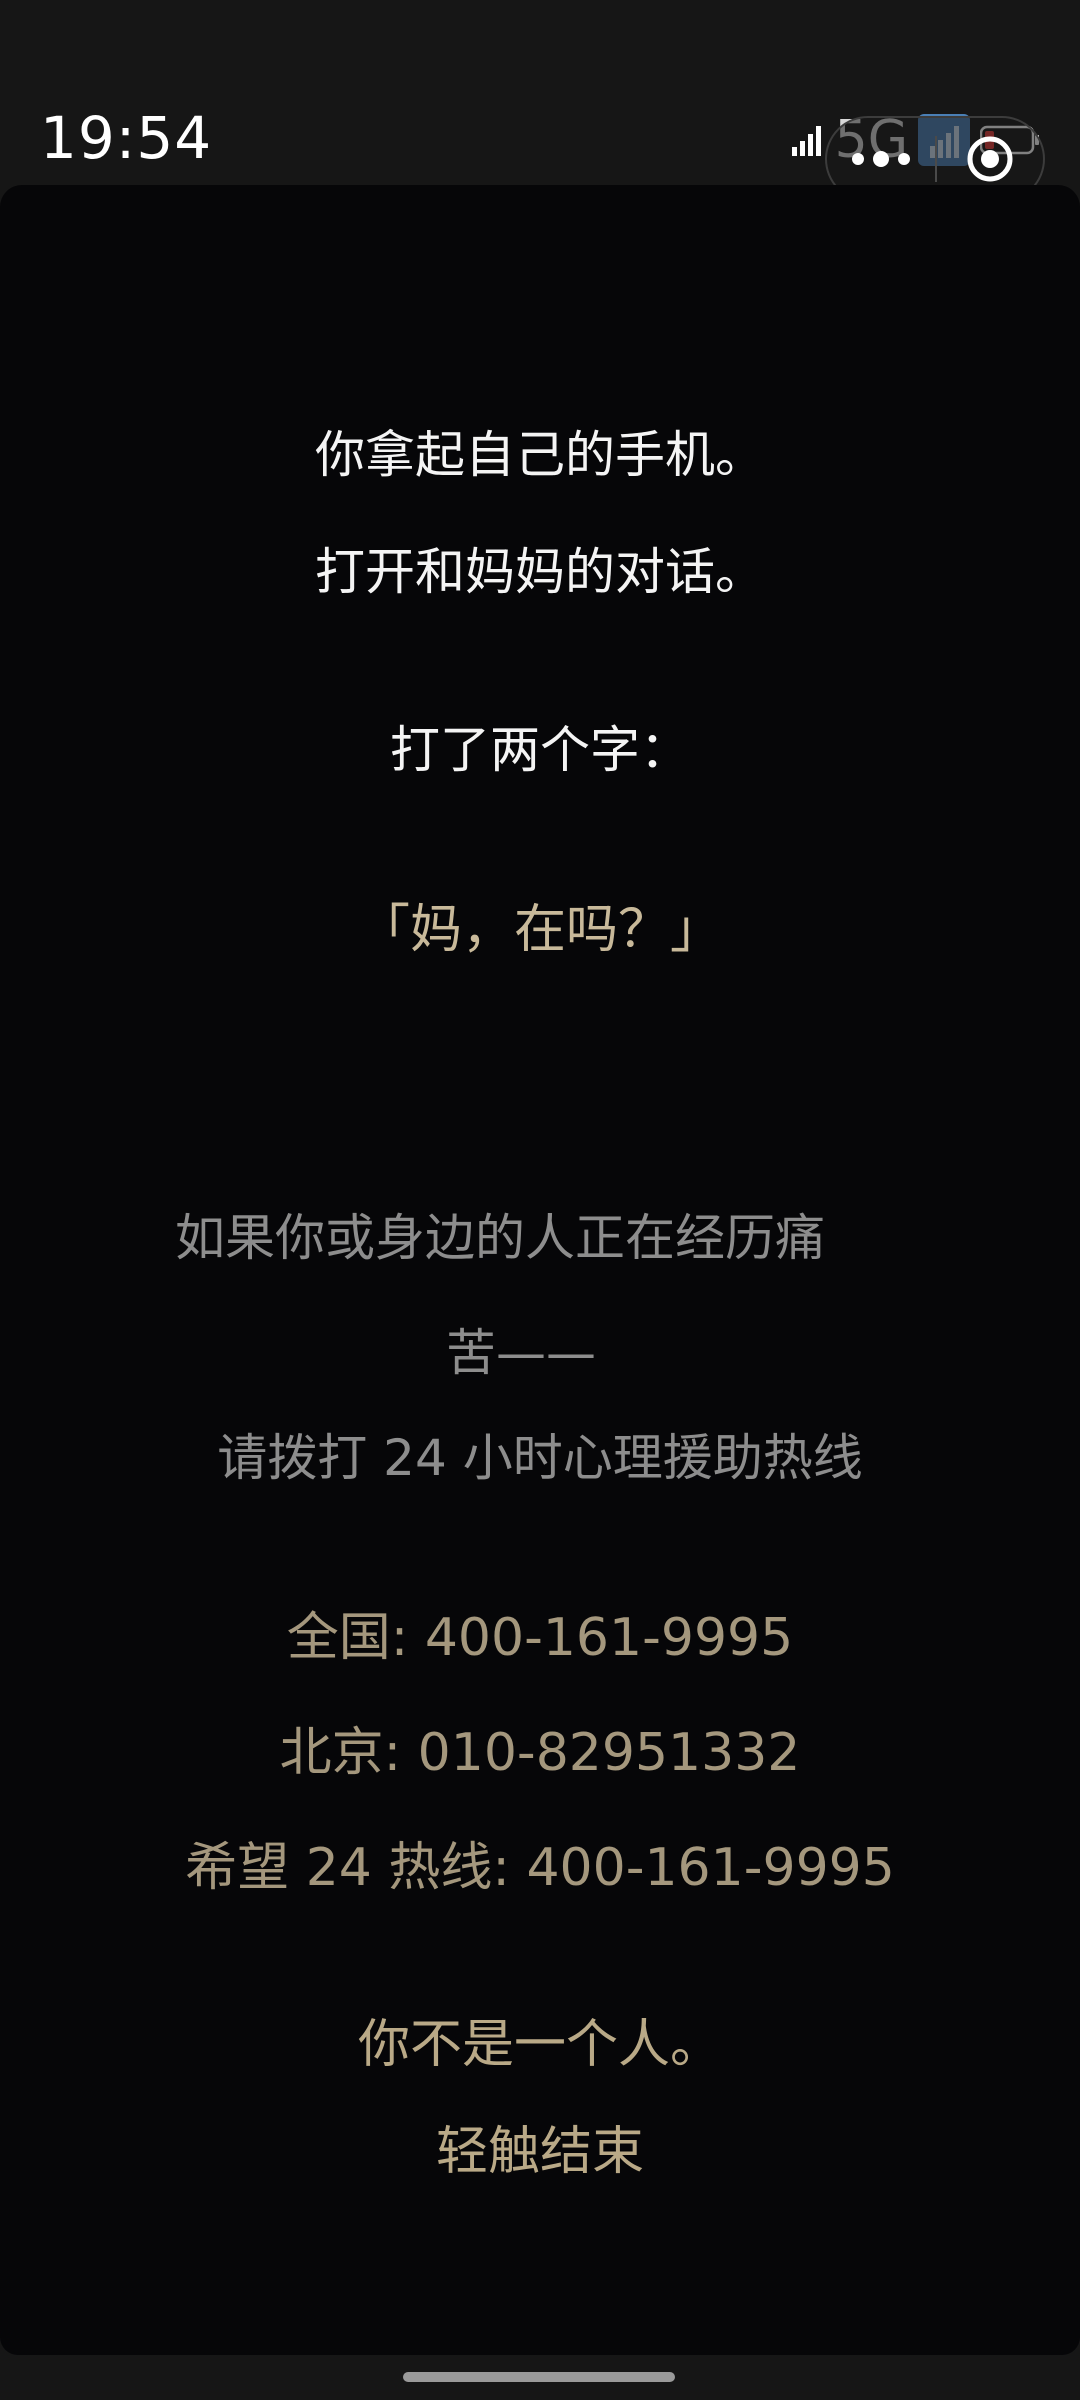  I want to click on hotline-beijing: 北京: 010-82951332, so click(540, 1753).